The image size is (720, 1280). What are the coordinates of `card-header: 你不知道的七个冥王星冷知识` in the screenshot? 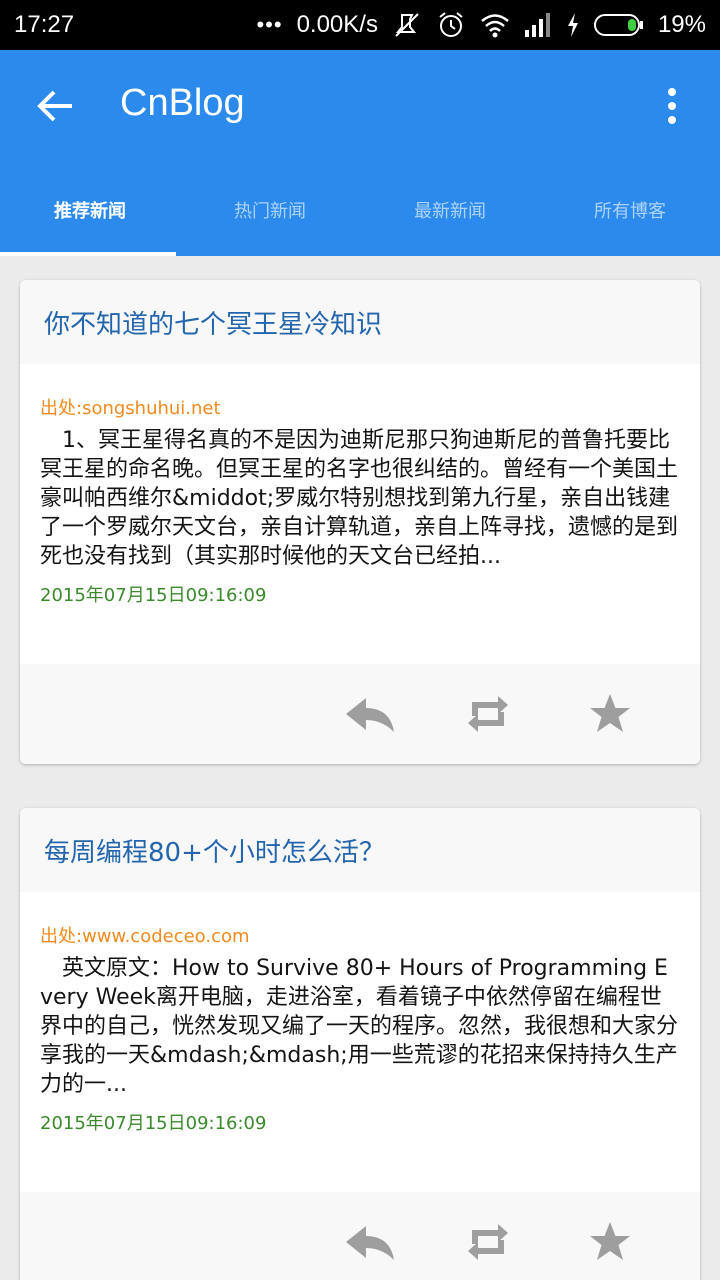 It's located at (360, 322).